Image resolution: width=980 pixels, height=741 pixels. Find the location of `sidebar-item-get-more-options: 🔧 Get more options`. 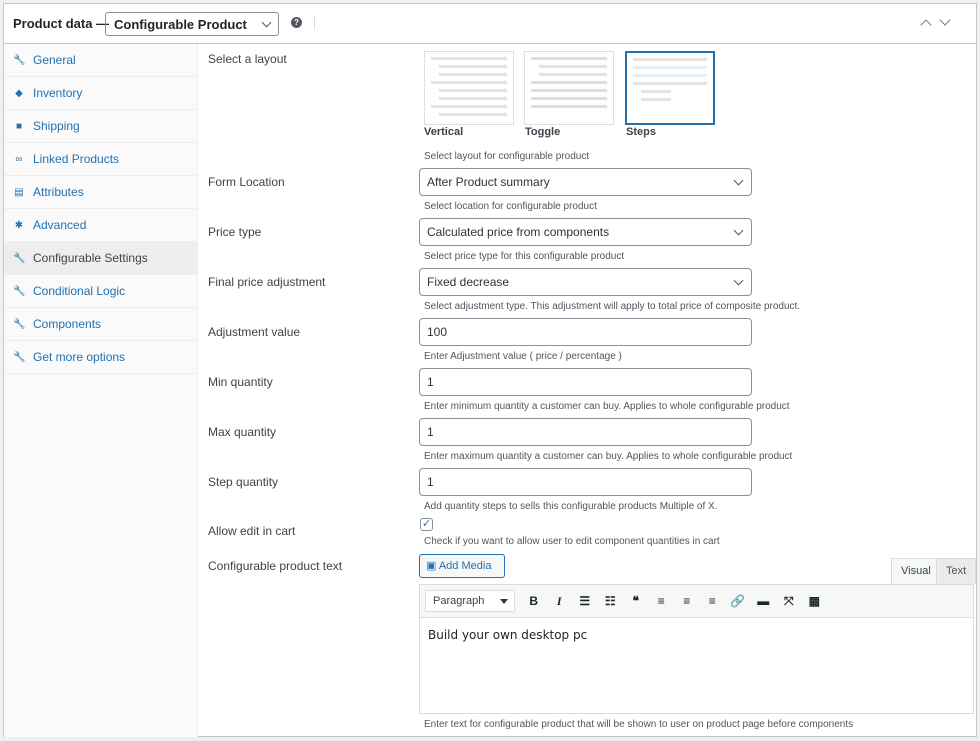

sidebar-item-get-more-options: 🔧 Get more options is located at coordinates (100, 357).